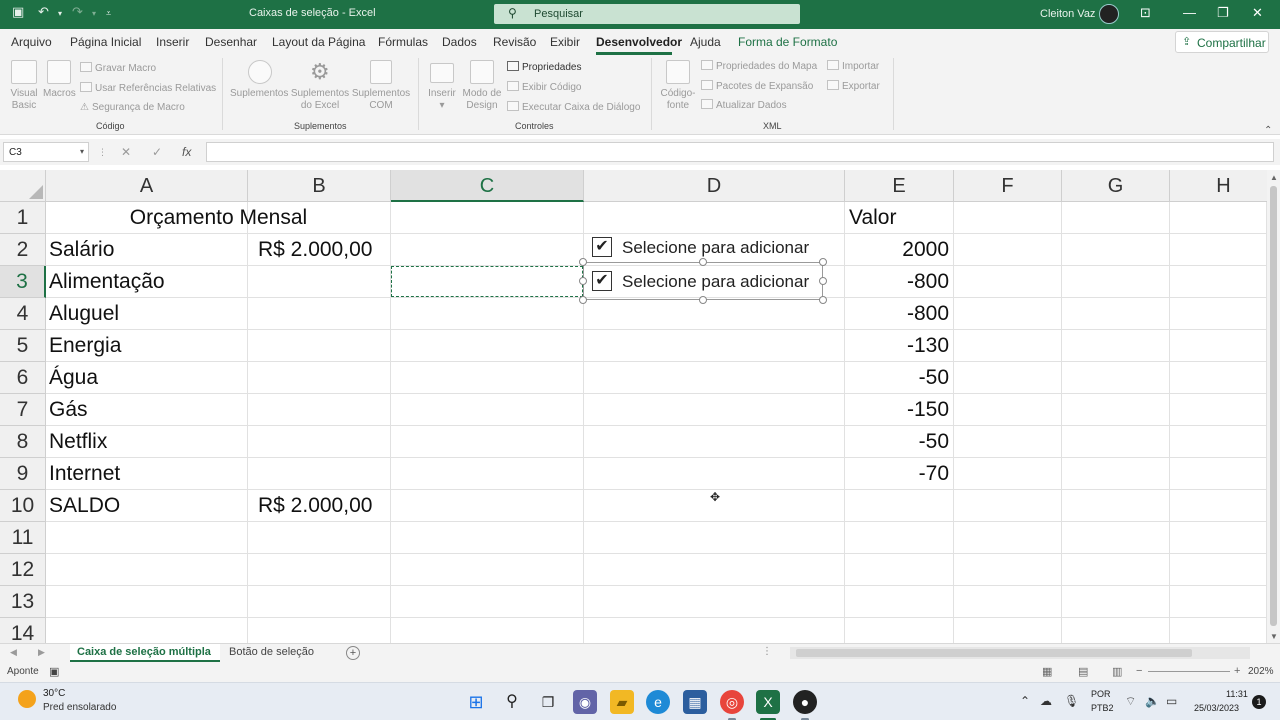 The width and height of the screenshot is (1280, 720). Describe the element at coordinates (381, 100) in the screenshot. I see `suplementos-com-button: Suplementos COM` at that location.